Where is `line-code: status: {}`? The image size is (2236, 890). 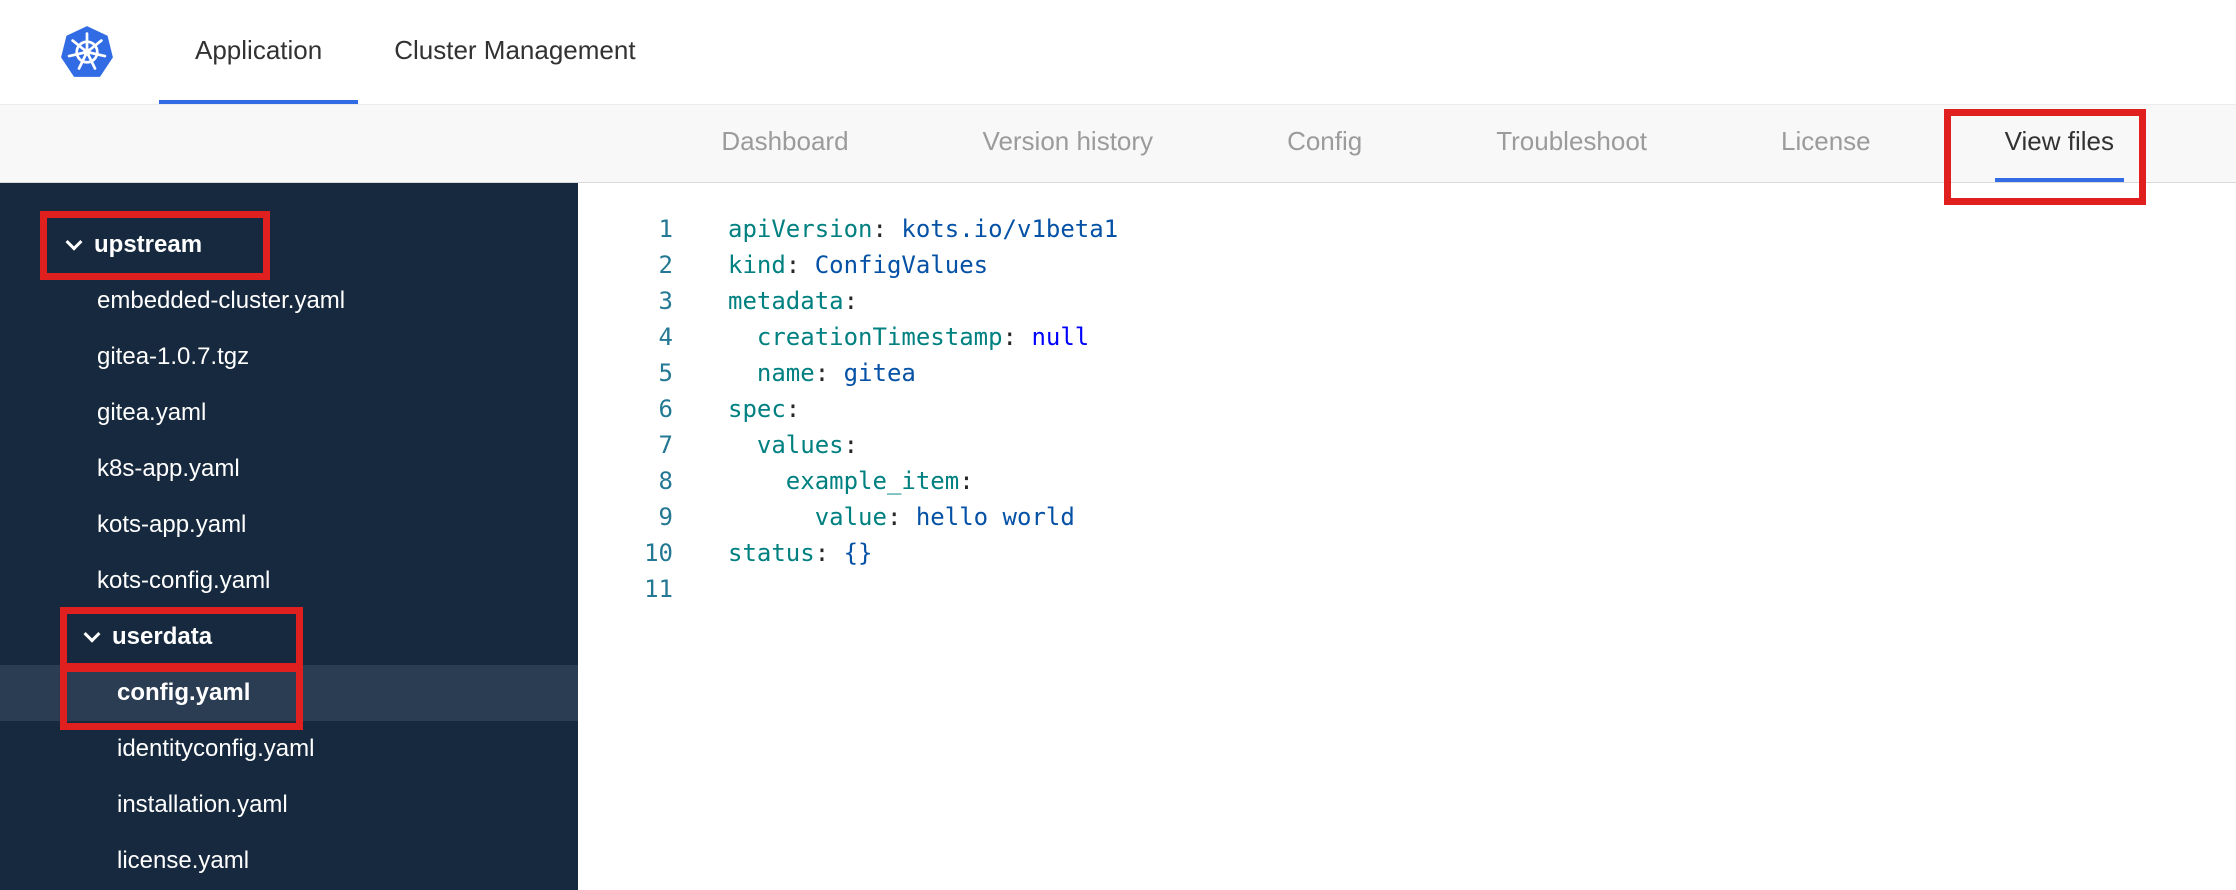
line-code: status: {} is located at coordinates (800, 553).